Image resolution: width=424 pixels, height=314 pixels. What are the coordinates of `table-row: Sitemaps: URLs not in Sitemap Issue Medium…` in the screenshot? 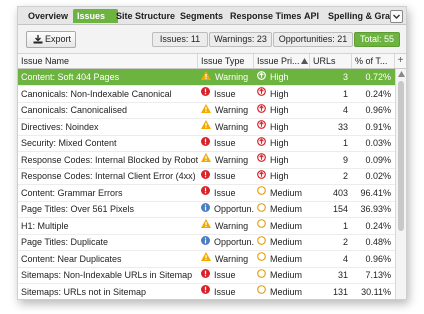 It's located at (206, 292).